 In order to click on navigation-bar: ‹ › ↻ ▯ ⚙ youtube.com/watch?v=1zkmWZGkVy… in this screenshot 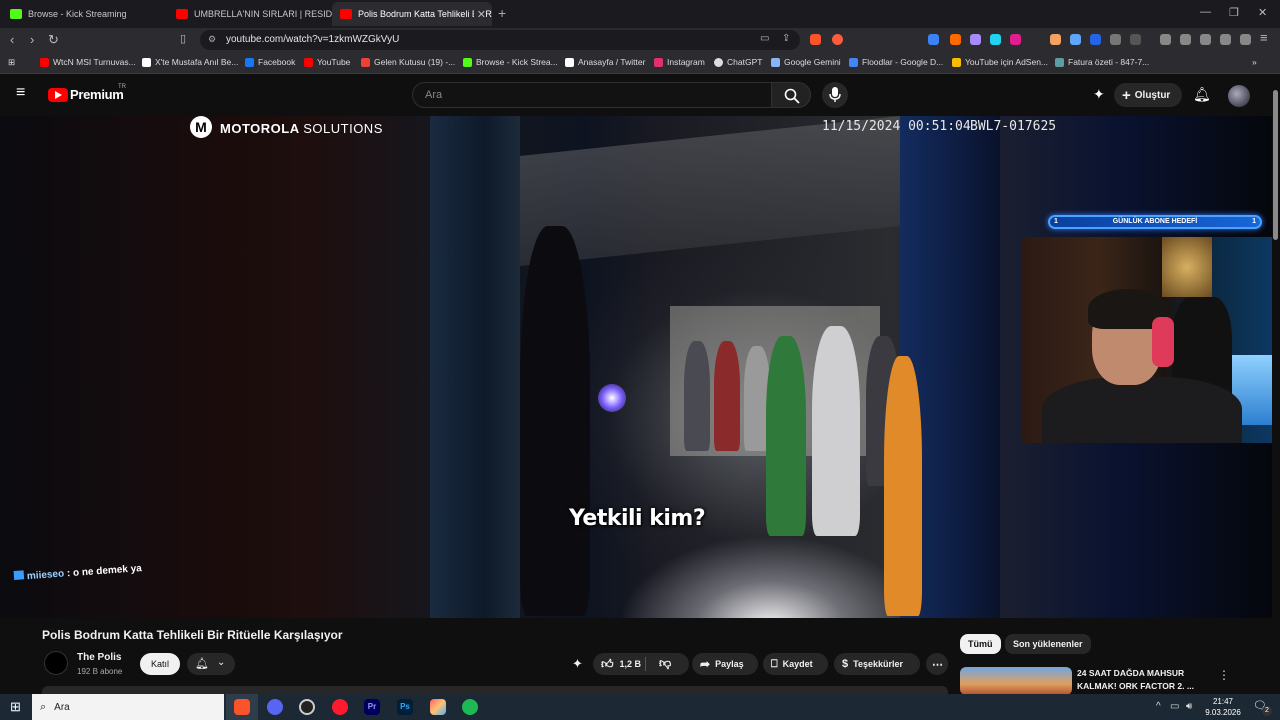, I will do `click(640, 40)`.